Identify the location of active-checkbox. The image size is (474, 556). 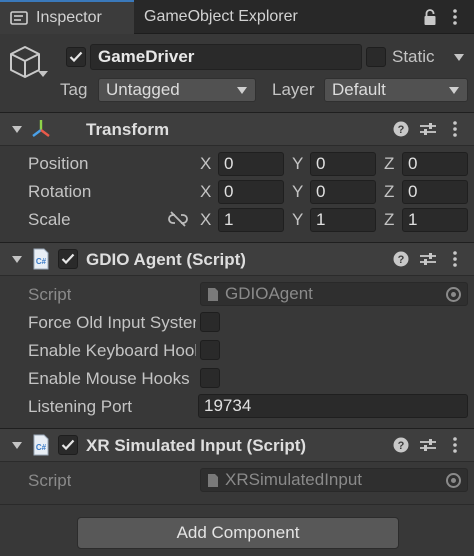
(76, 57).